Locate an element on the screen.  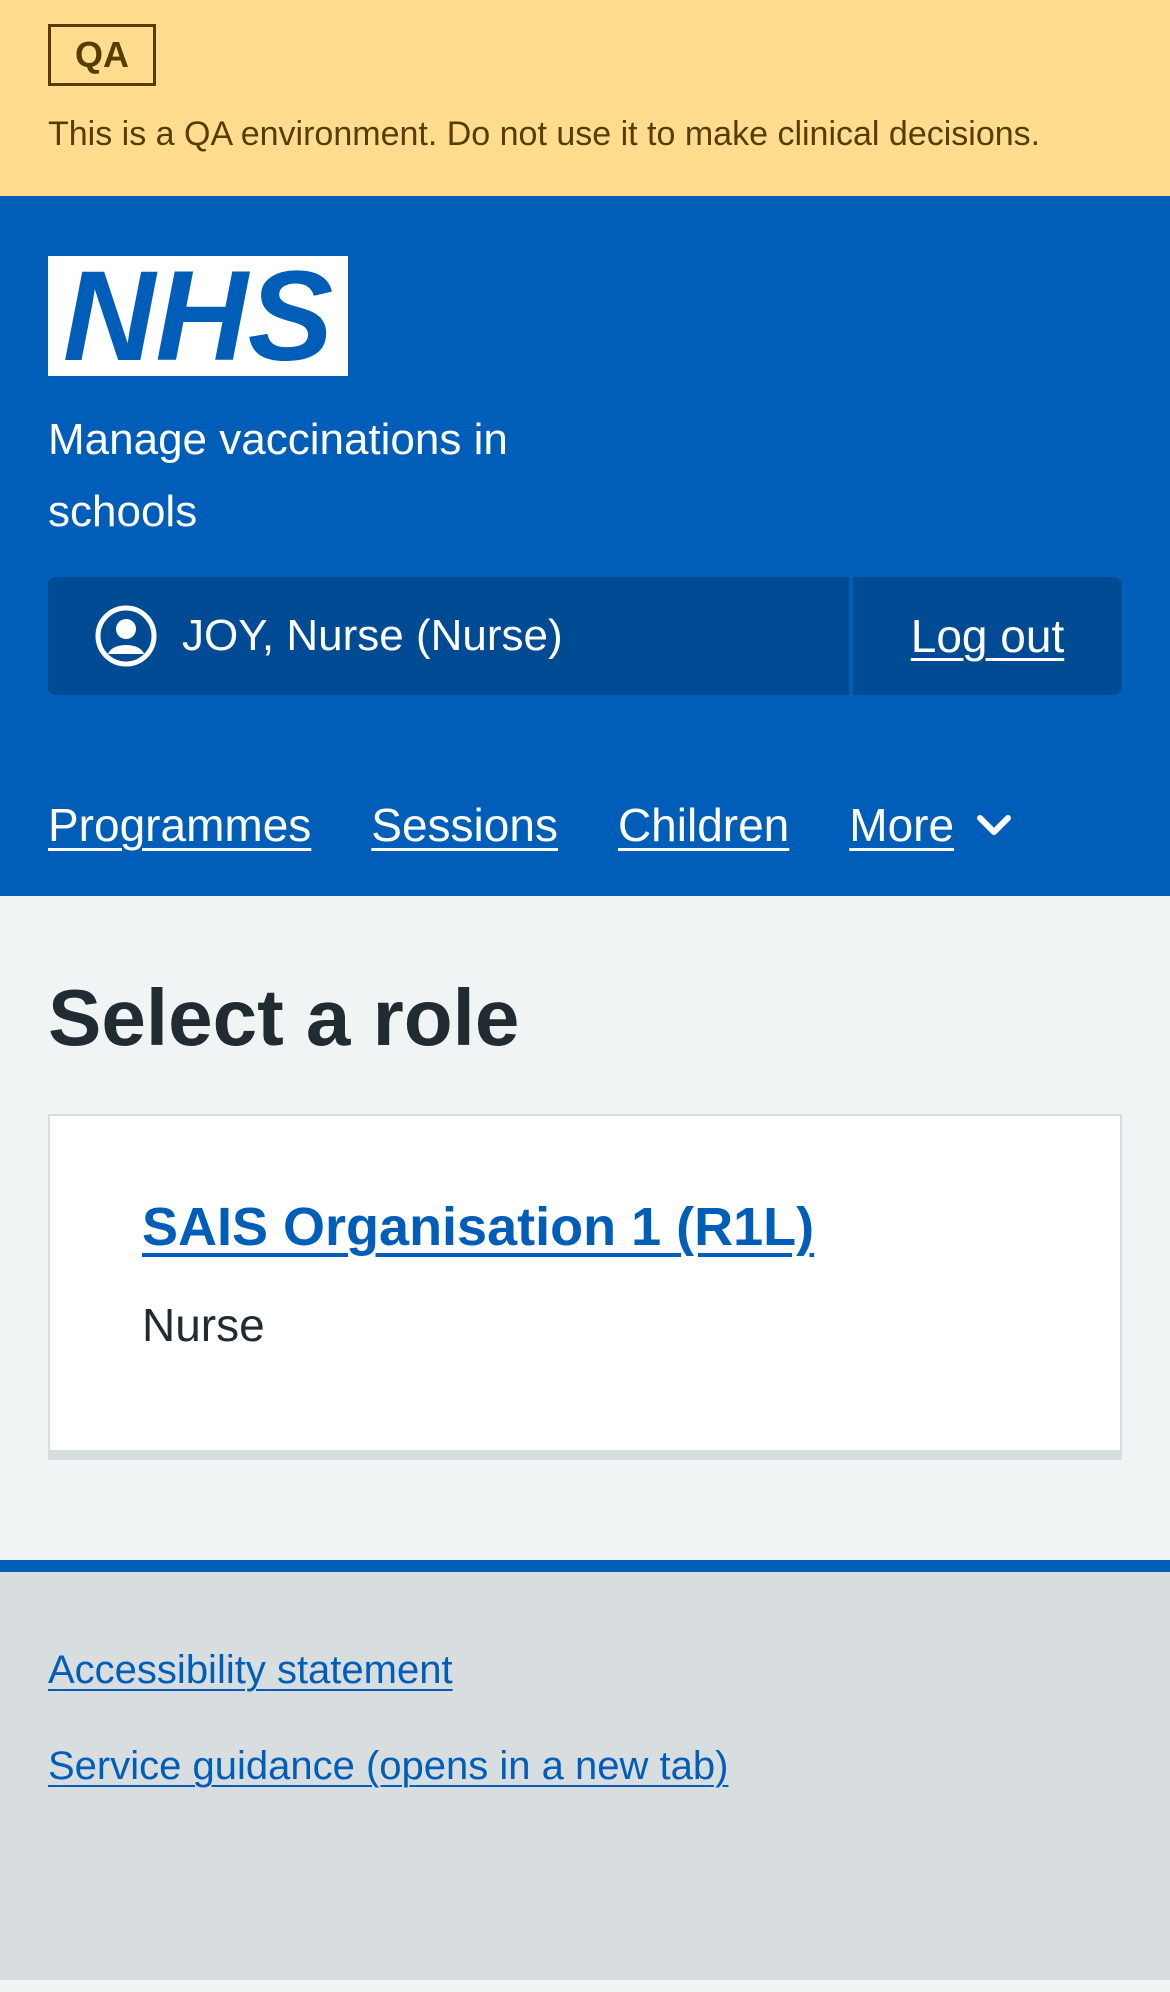
nav-more-label: More is located at coordinates (902, 825).